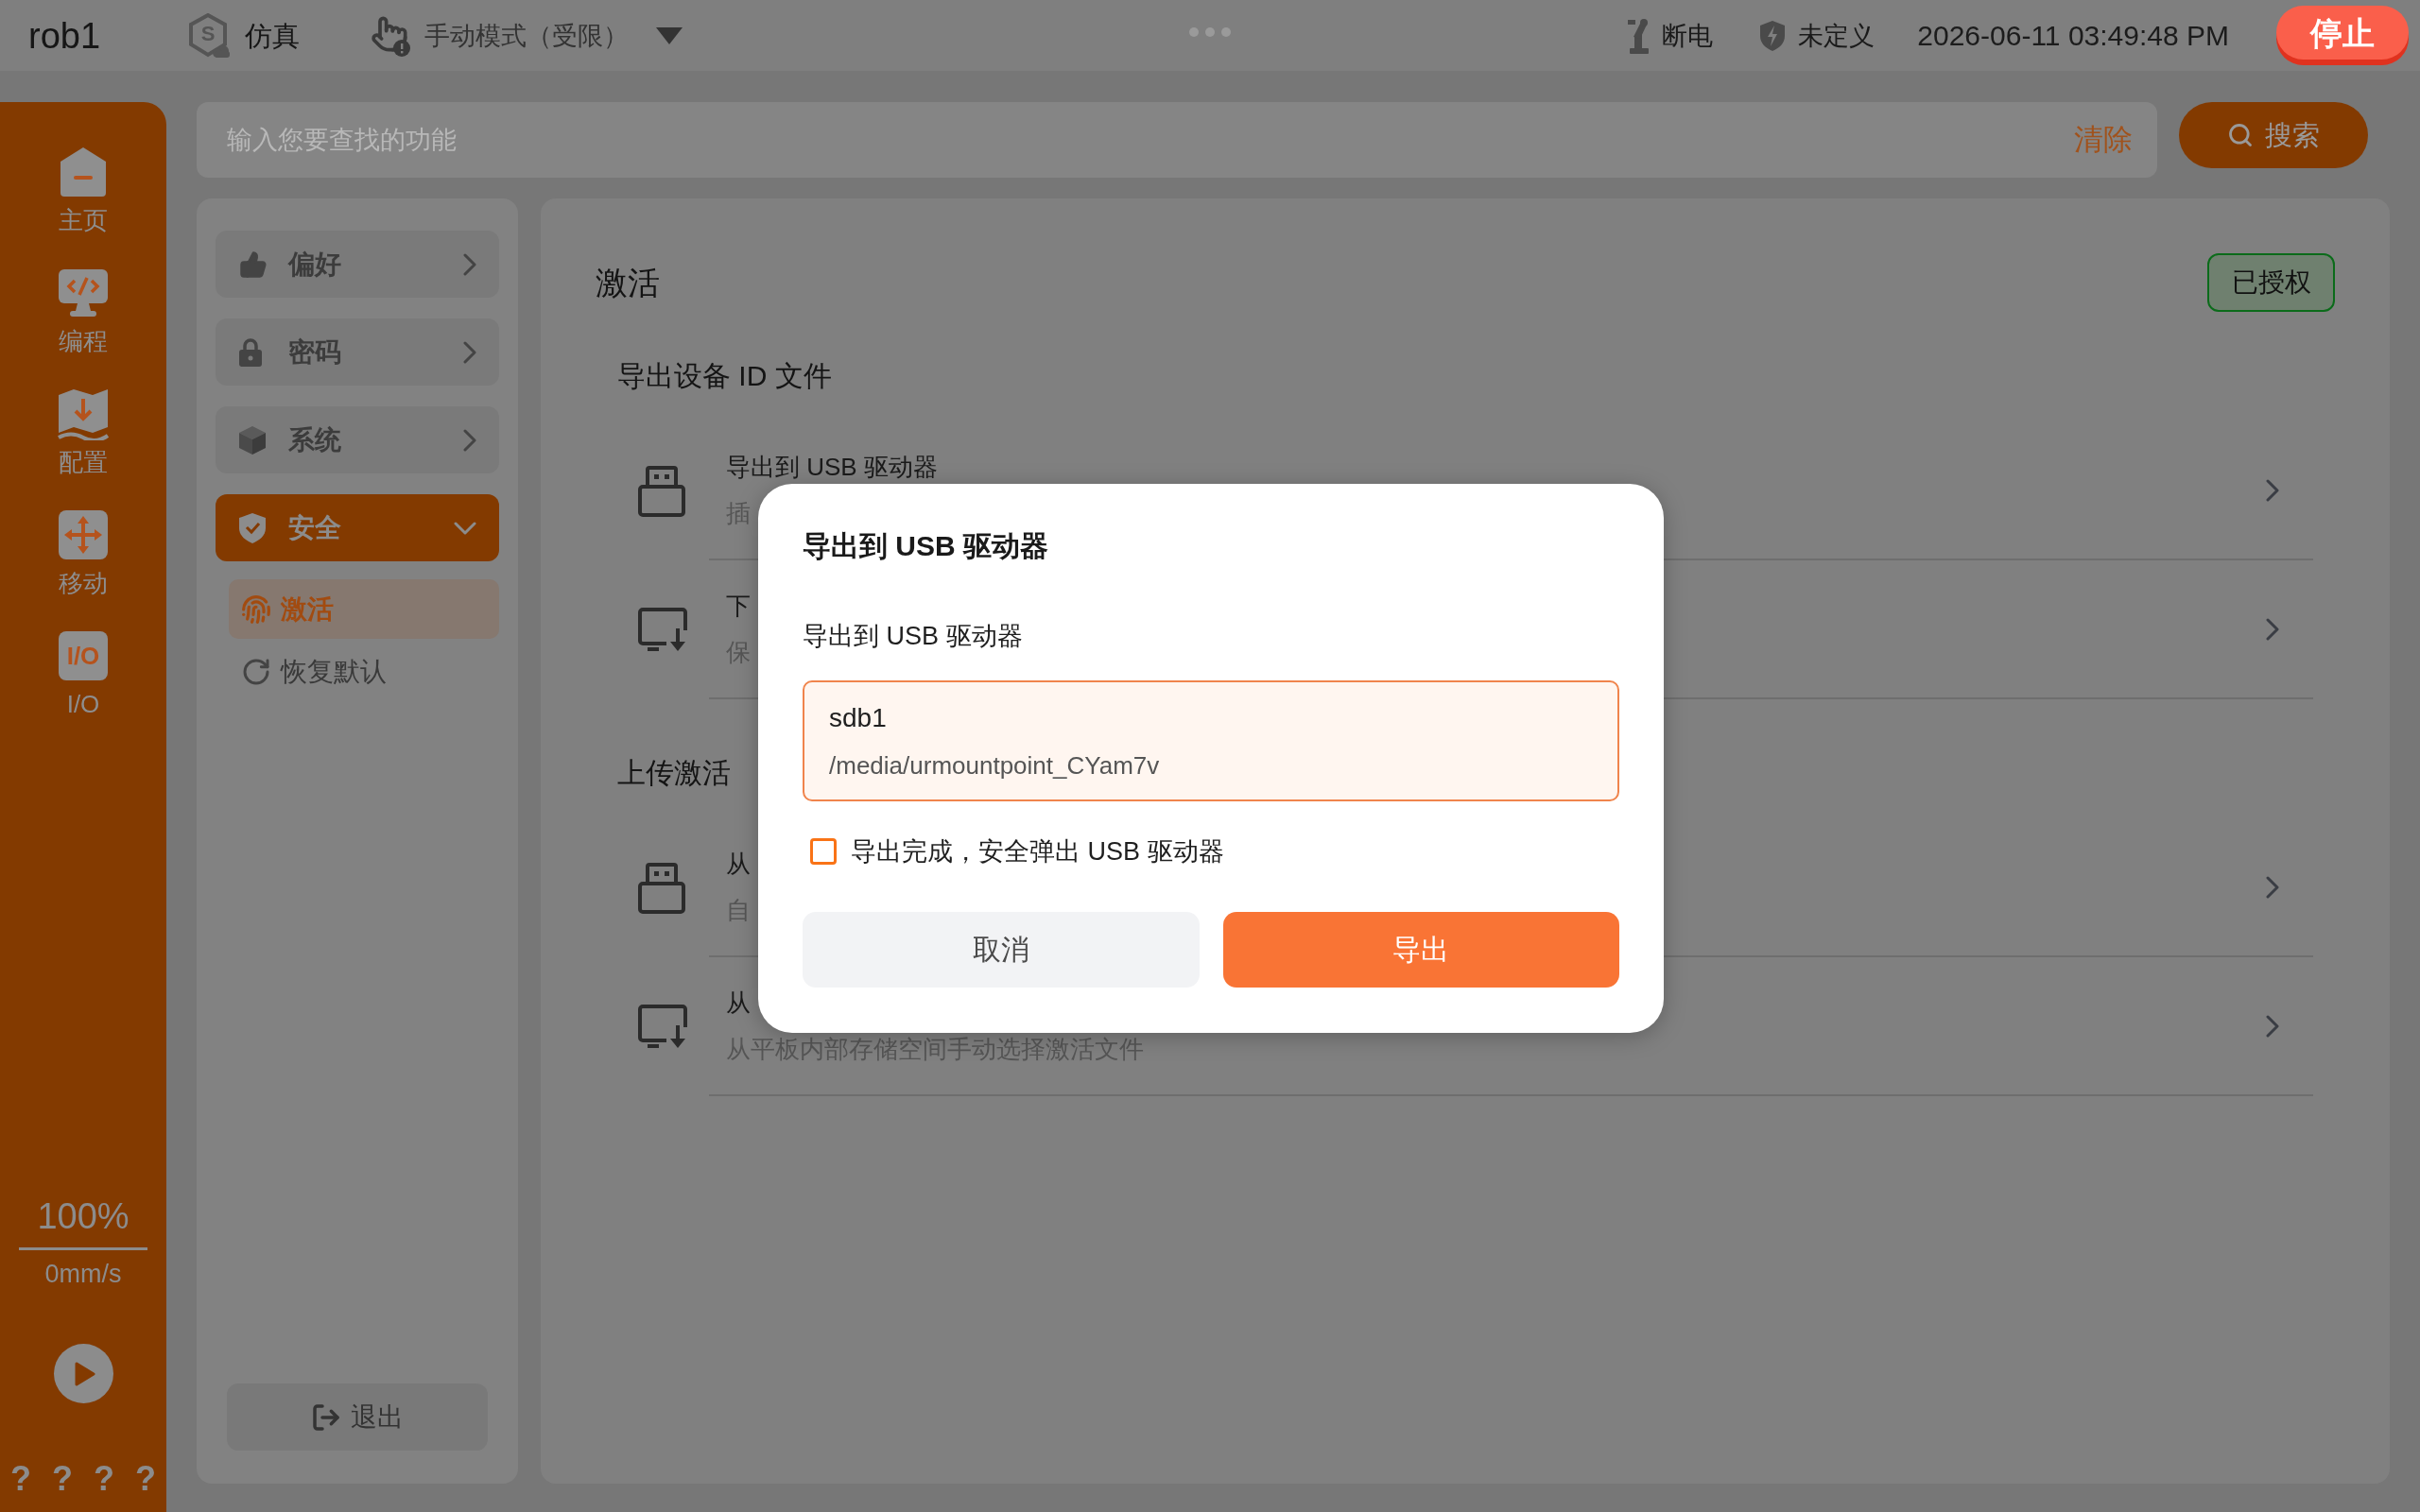 Image resolution: width=2420 pixels, height=1512 pixels. Describe the element at coordinates (357, 1417) in the screenshot. I see `logout-button: 退出` at that location.